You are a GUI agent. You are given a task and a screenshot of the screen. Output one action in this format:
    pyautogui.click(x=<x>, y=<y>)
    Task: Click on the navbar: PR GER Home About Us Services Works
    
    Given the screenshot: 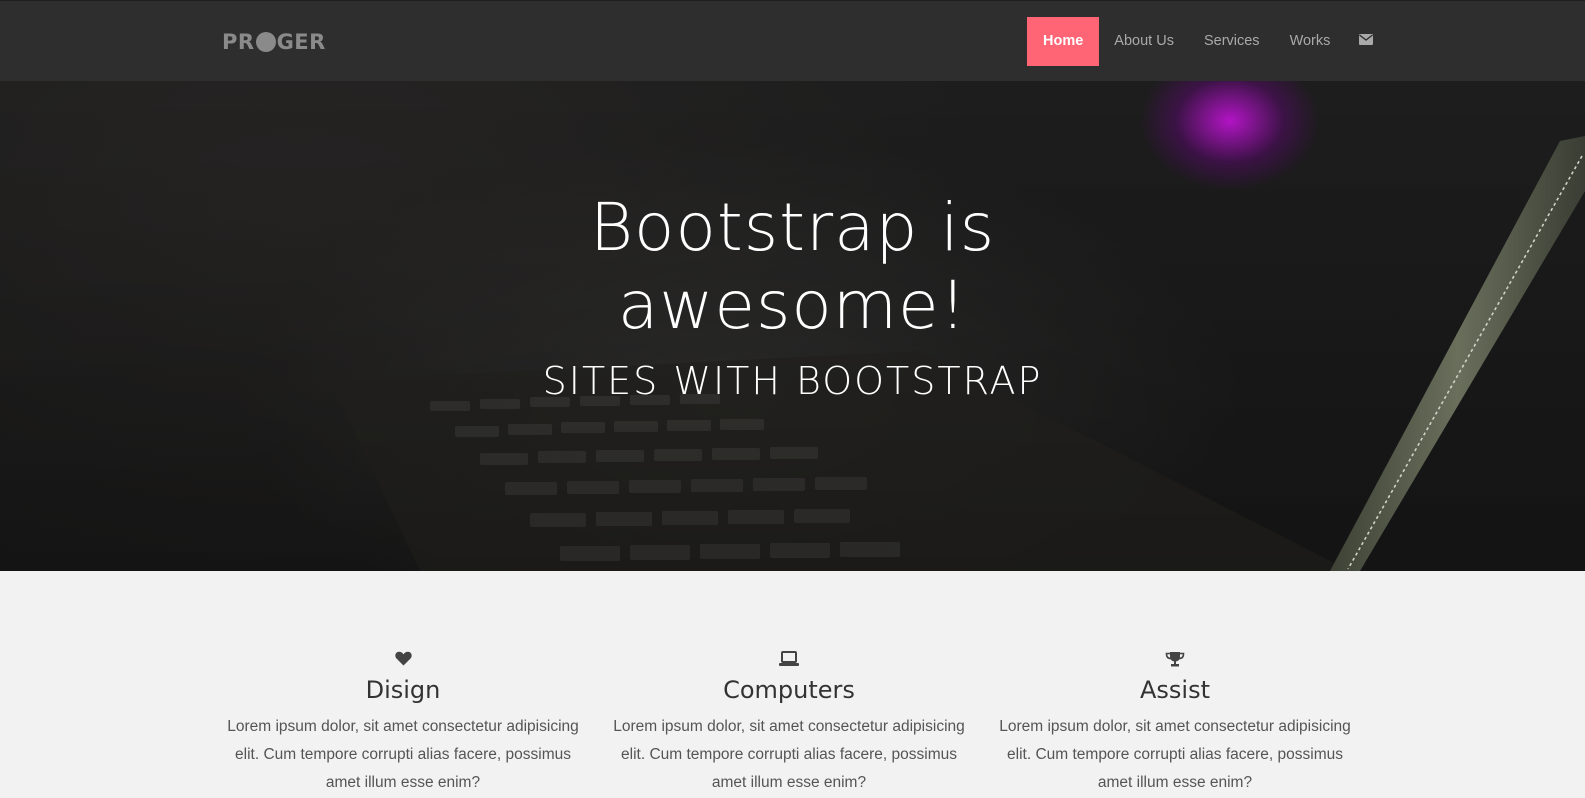 What is the action you would take?
    pyautogui.click(x=792, y=40)
    